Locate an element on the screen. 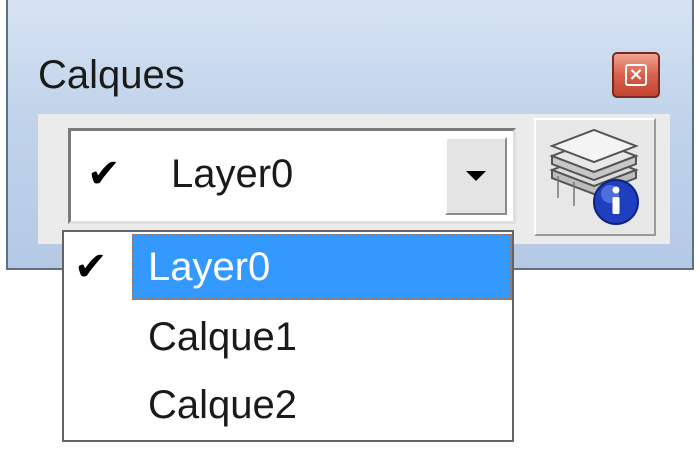 The image size is (700, 450). chevron-down-icon is located at coordinates (476, 176).